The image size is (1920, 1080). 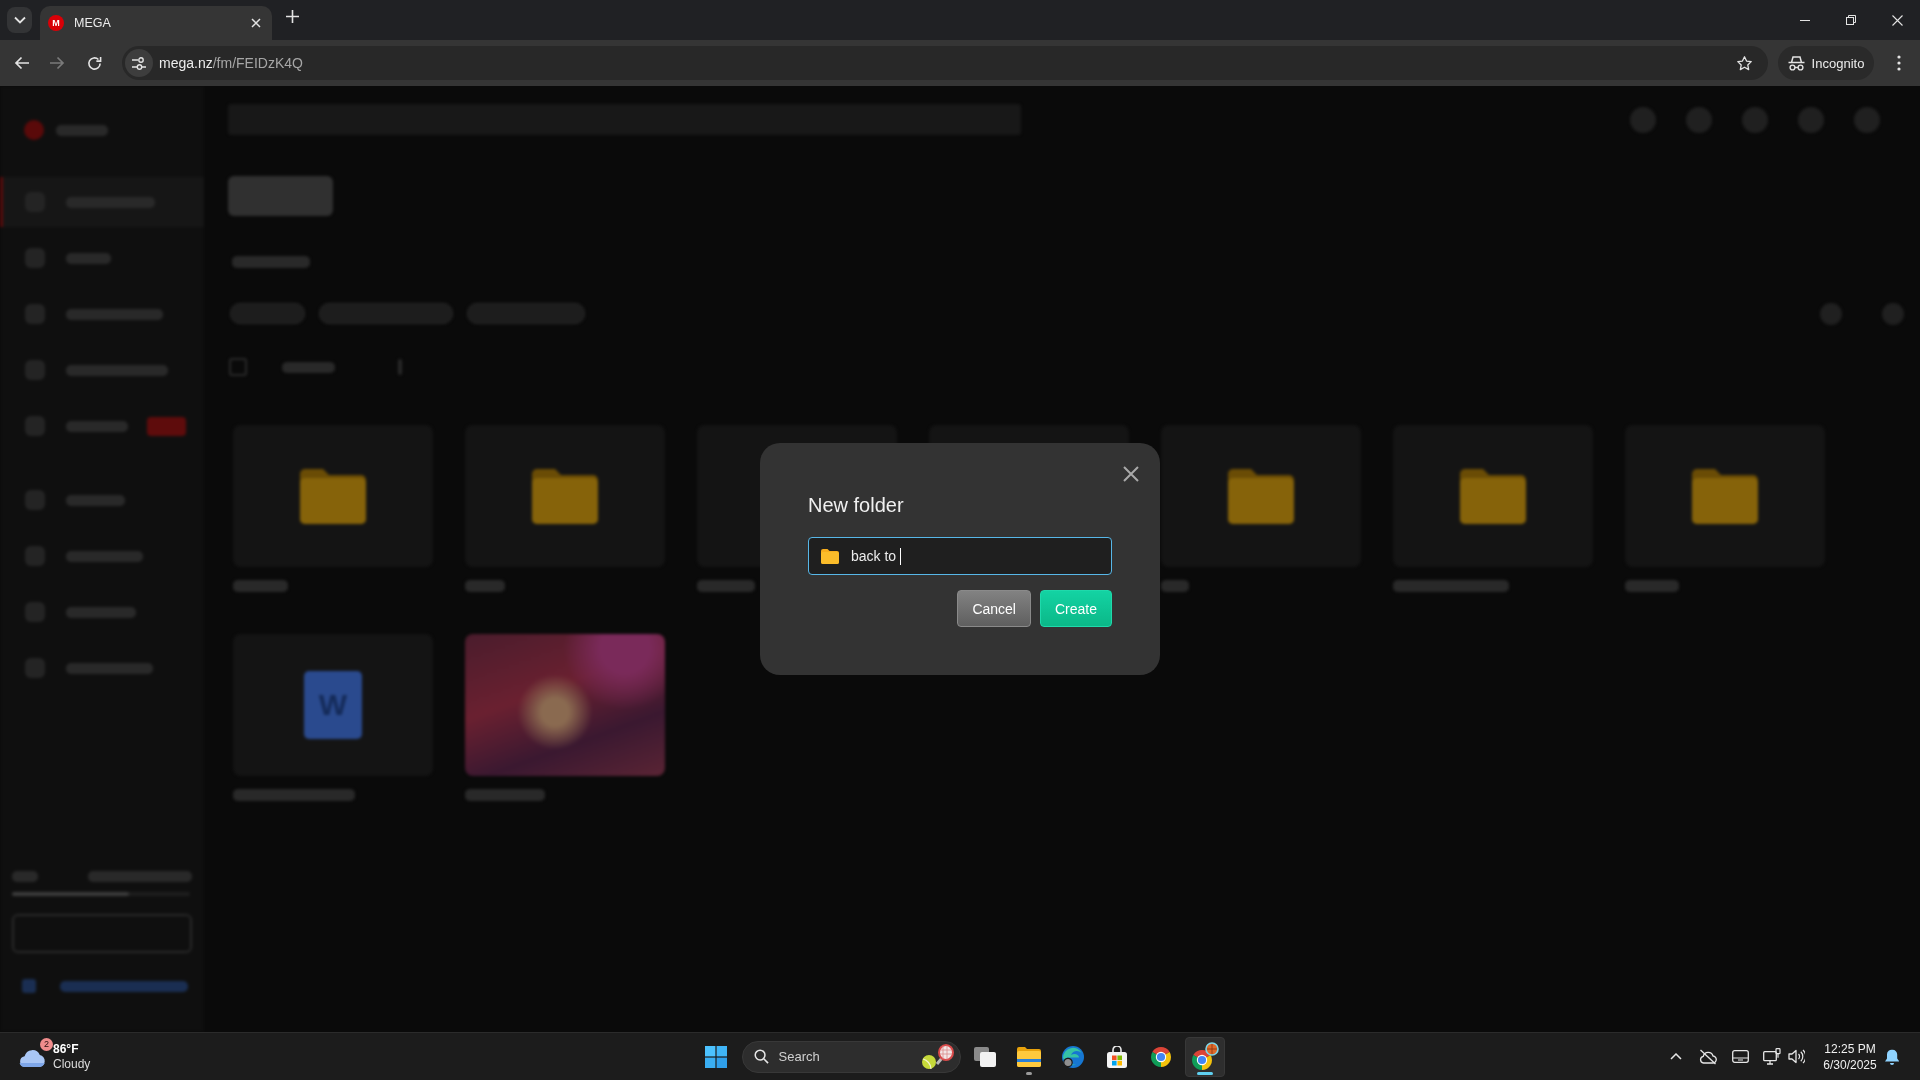 What do you see at coordinates (1826, 63) in the screenshot?
I see `incognito-button: Incognito` at bounding box center [1826, 63].